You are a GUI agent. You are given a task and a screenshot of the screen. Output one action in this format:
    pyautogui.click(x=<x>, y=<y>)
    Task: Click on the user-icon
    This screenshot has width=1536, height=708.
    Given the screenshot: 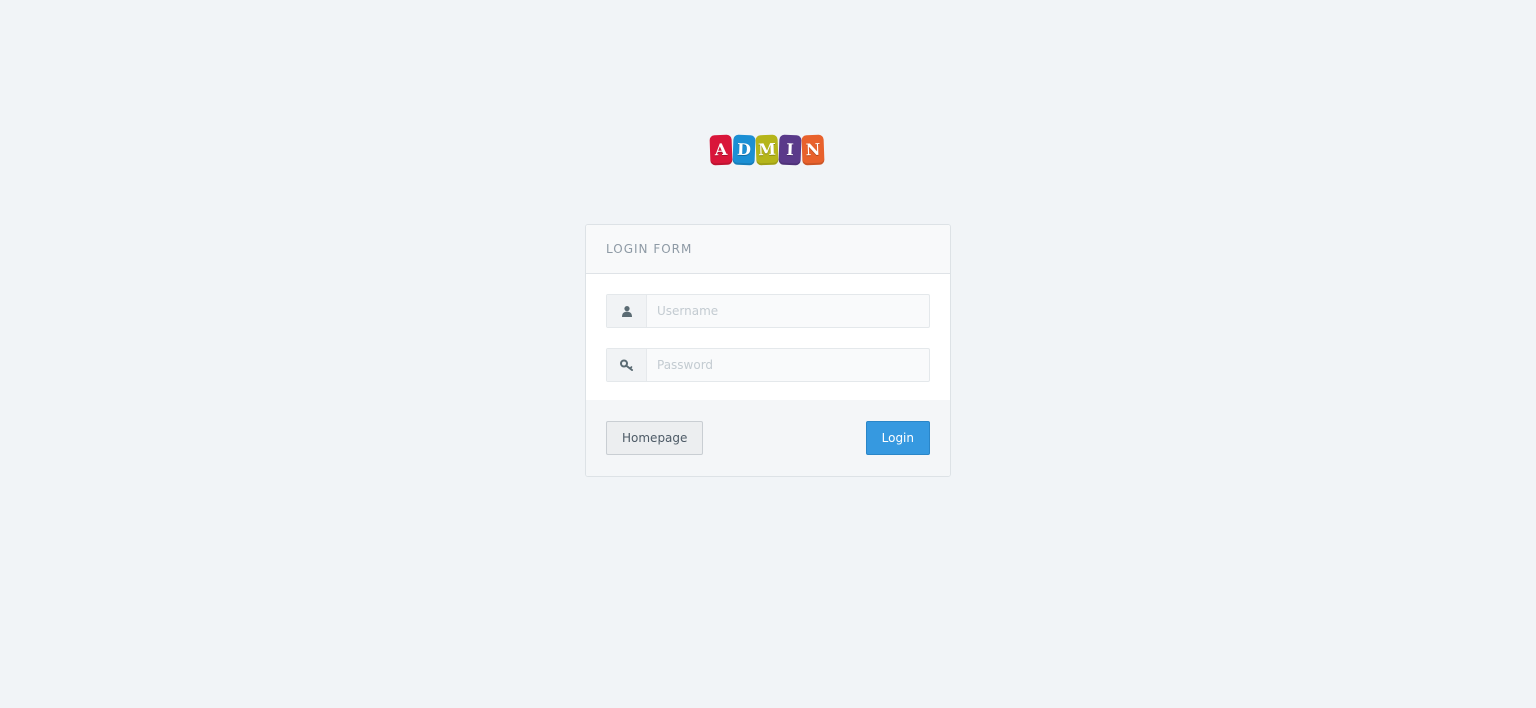 What is the action you would take?
    pyautogui.click(x=627, y=311)
    